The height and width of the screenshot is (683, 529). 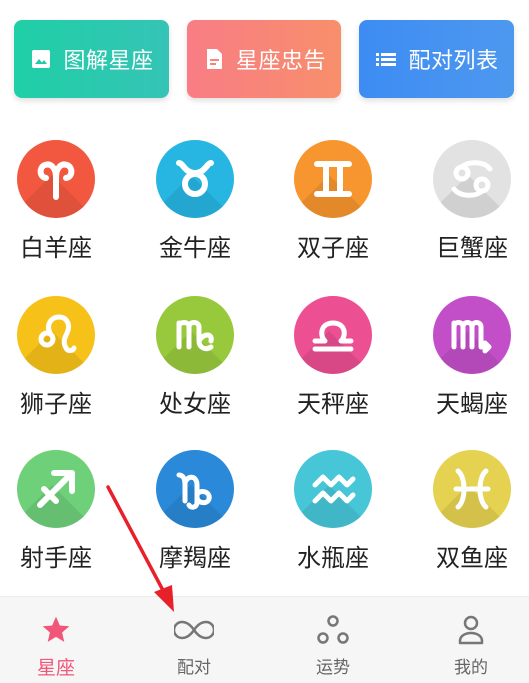 I want to click on sign-label: 处女座, so click(x=195, y=404).